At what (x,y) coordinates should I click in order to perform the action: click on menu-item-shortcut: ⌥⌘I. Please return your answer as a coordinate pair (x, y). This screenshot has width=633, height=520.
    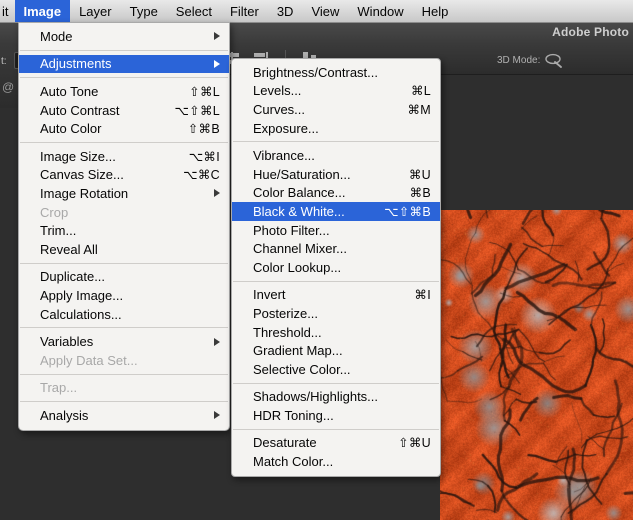
    Looking at the image, I should click on (204, 156).